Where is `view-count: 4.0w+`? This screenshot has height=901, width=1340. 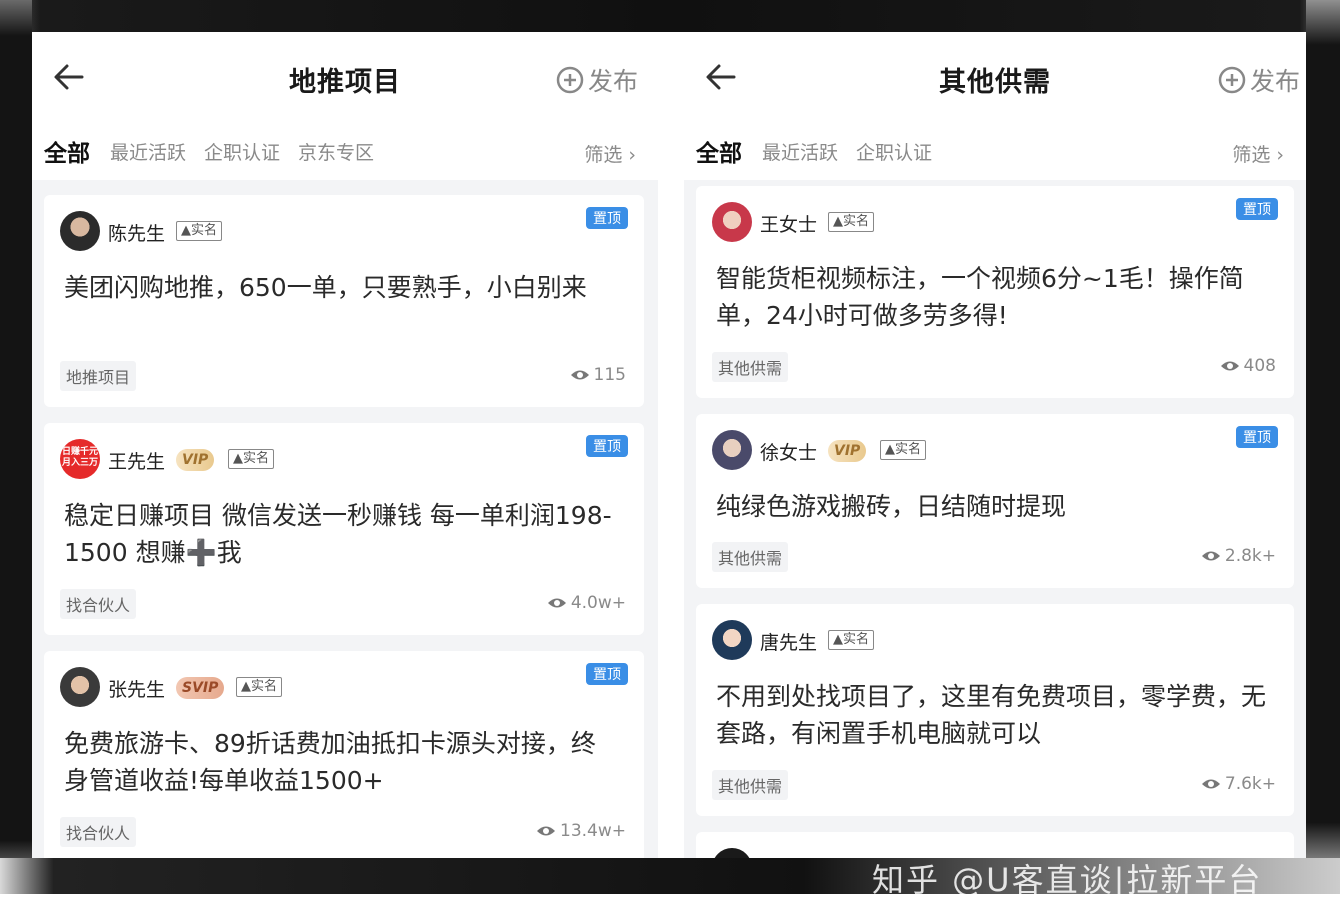
view-count: 4.0w+ is located at coordinates (586, 603).